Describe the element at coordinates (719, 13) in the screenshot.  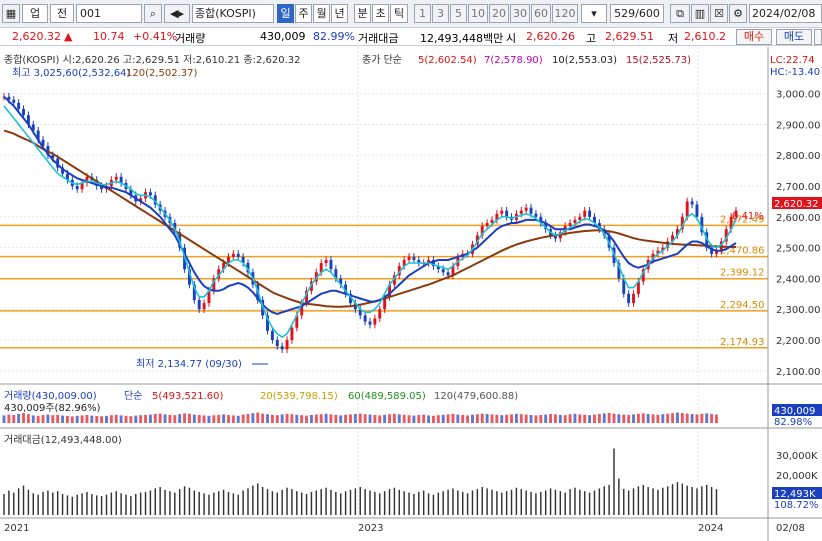
I see `close-box-icon: ☒` at that location.